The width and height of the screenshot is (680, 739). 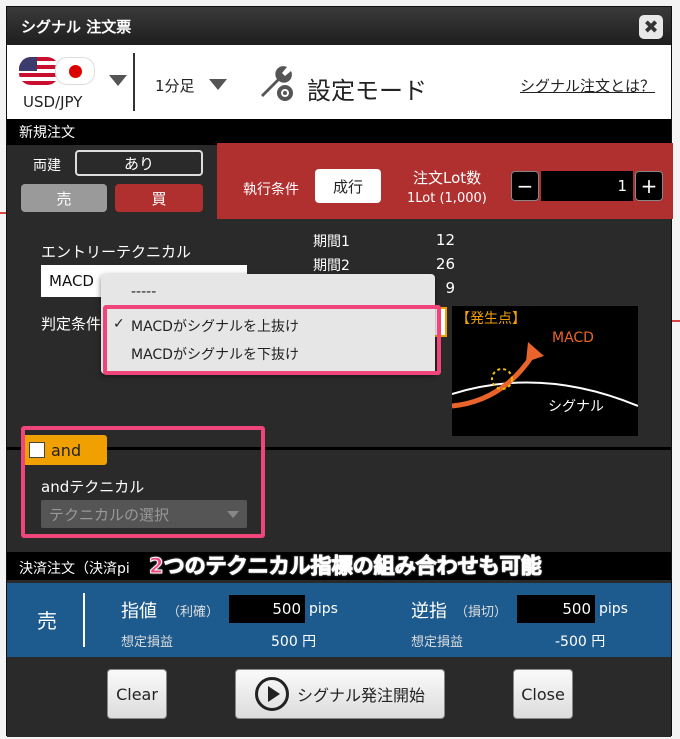 I want to click on start-signal-button: シグナル発注開始, so click(x=340, y=694).